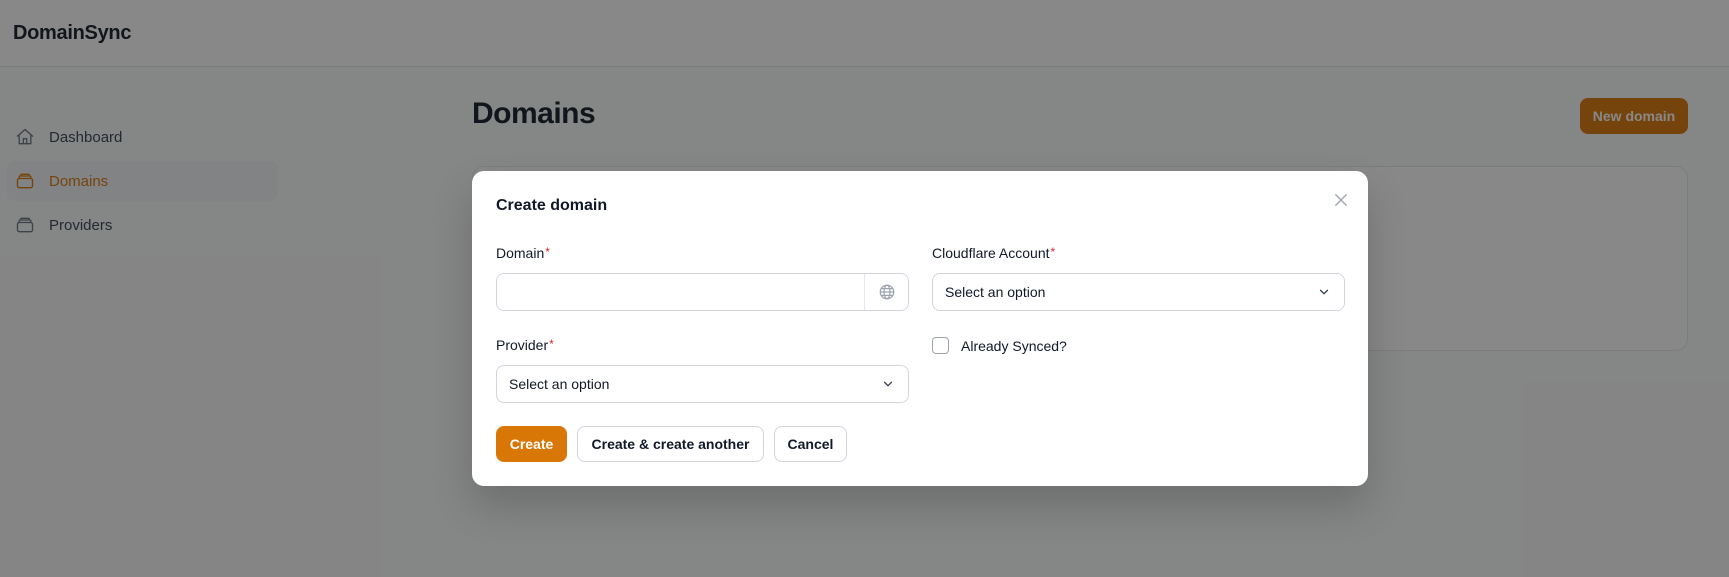 The image size is (1729, 577). What do you see at coordinates (520, 253) in the screenshot?
I see `domain-label-text: Domain` at bounding box center [520, 253].